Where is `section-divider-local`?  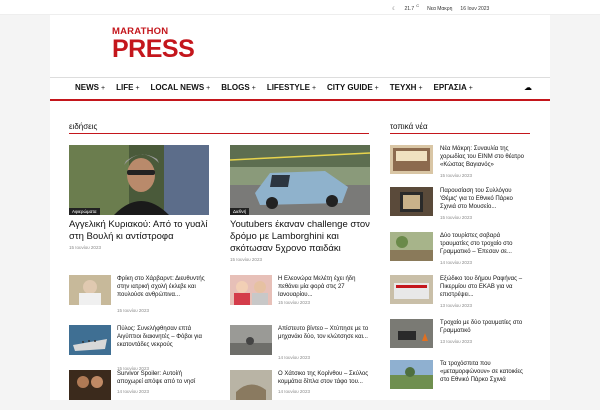
section-divider-local is located at coordinates (460, 133).